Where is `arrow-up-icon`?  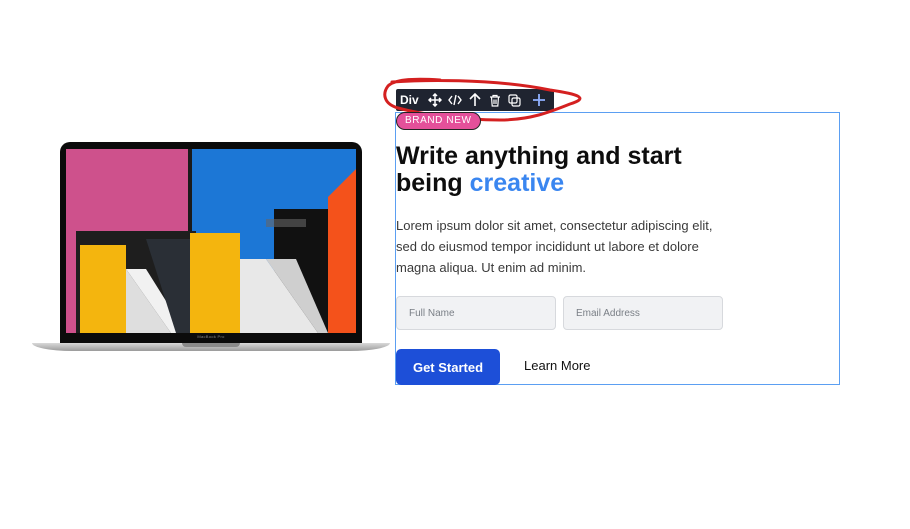
arrow-up-icon is located at coordinates (475, 100).